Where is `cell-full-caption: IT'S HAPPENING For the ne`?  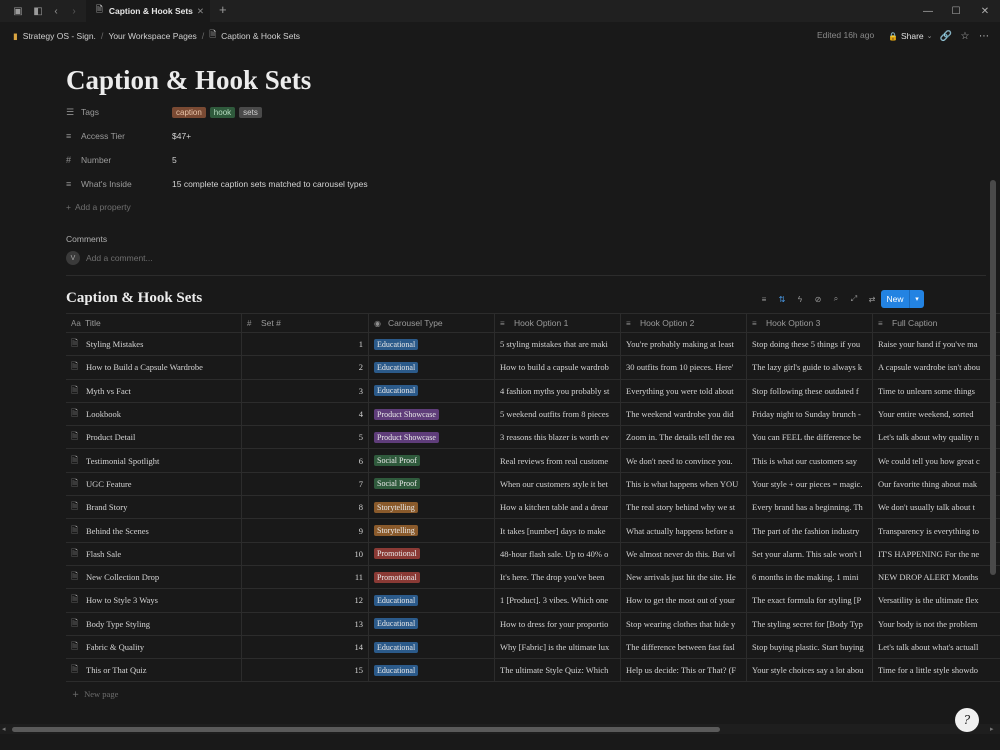 cell-full-caption: IT'S HAPPENING For the ne is located at coordinates (936, 554).